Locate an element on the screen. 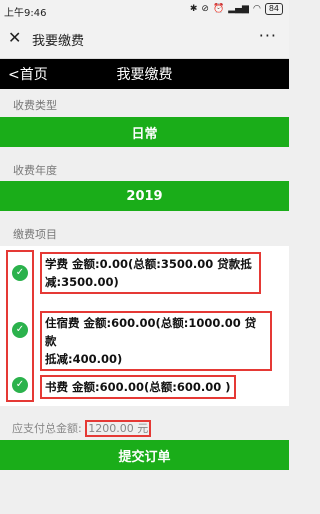  status-bar: 上午9:46 ✱ ⊘ ⏰ ▂▄▆ ◠ 84 is located at coordinates (144, 10).